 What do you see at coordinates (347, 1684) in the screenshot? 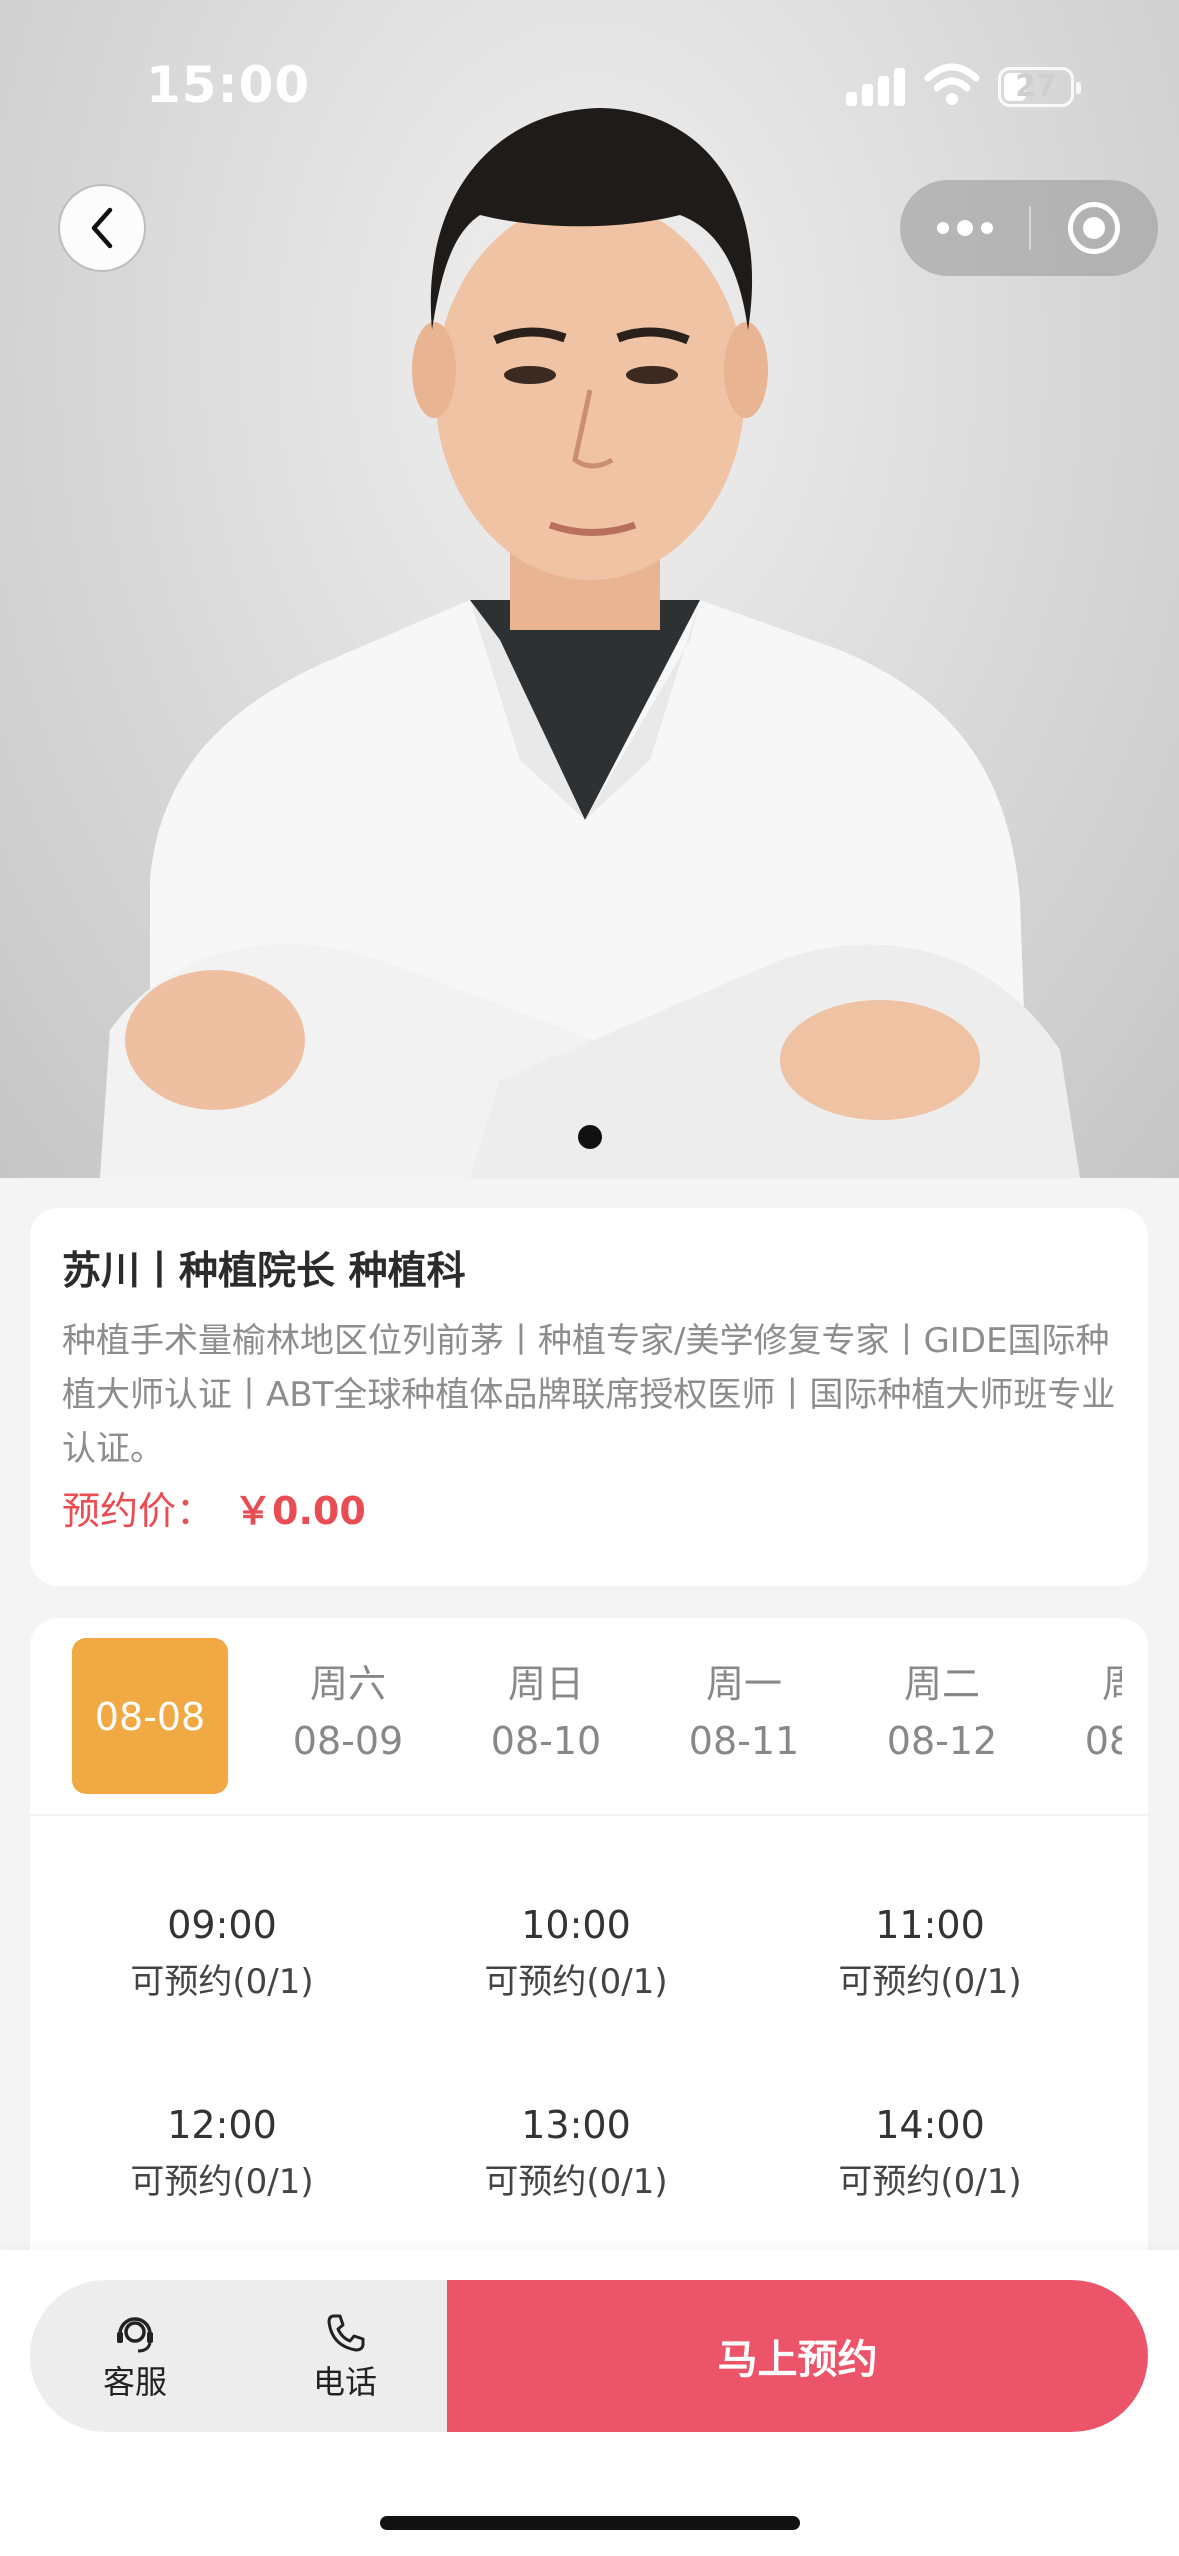
I see `date-weekday: 周六` at bounding box center [347, 1684].